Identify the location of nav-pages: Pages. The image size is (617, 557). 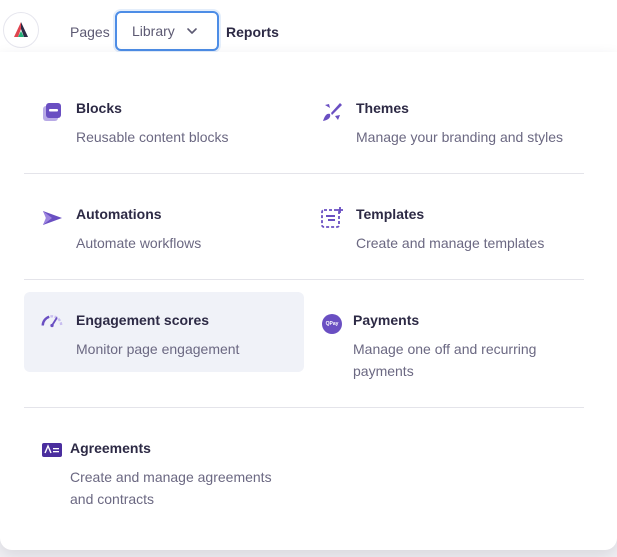
(90, 32).